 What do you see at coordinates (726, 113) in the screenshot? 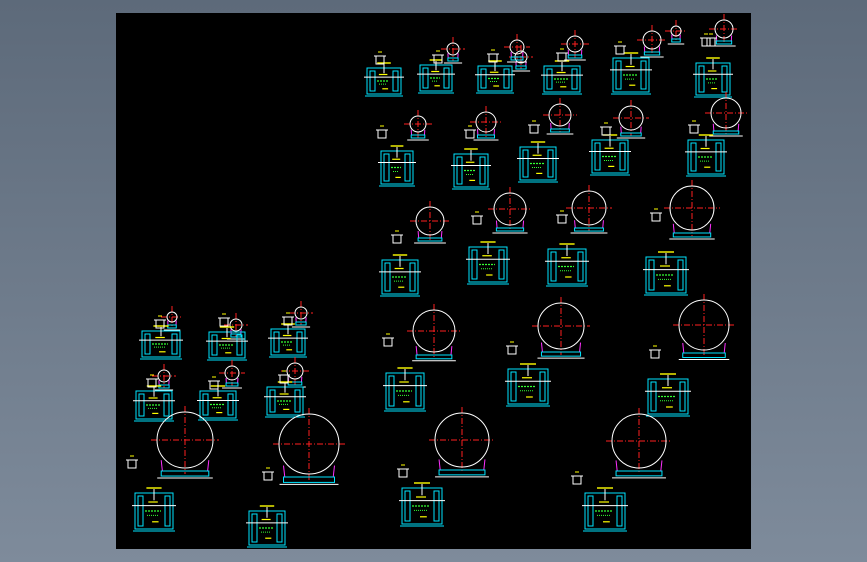
I see `tank-plan-circle` at bounding box center [726, 113].